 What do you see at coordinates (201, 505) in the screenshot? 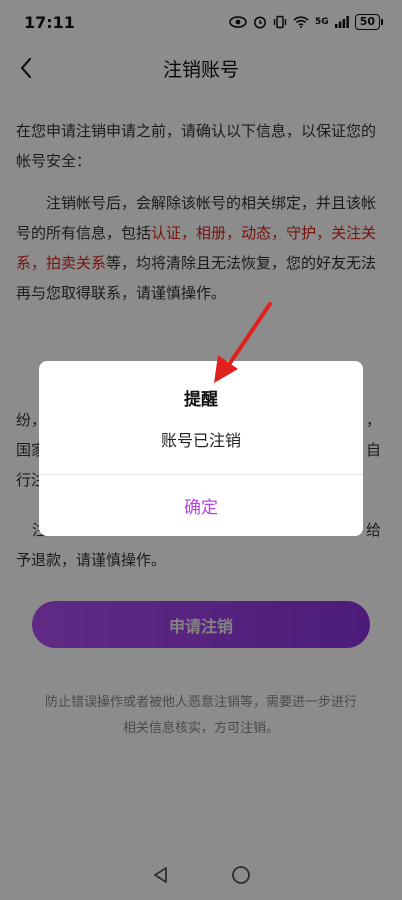
I see `confirm-button: 确定` at bounding box center [201, 505].